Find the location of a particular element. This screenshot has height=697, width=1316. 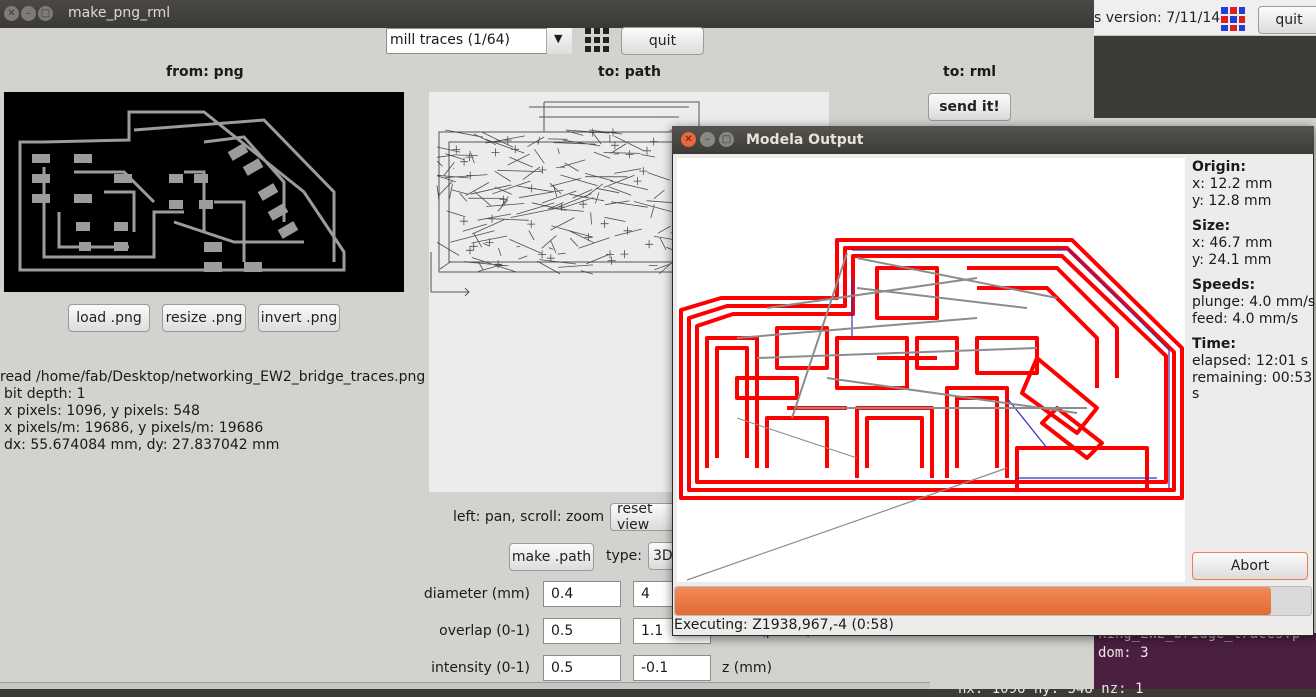

info-line: bit depth: 1 is located at coordinates (45, 394).